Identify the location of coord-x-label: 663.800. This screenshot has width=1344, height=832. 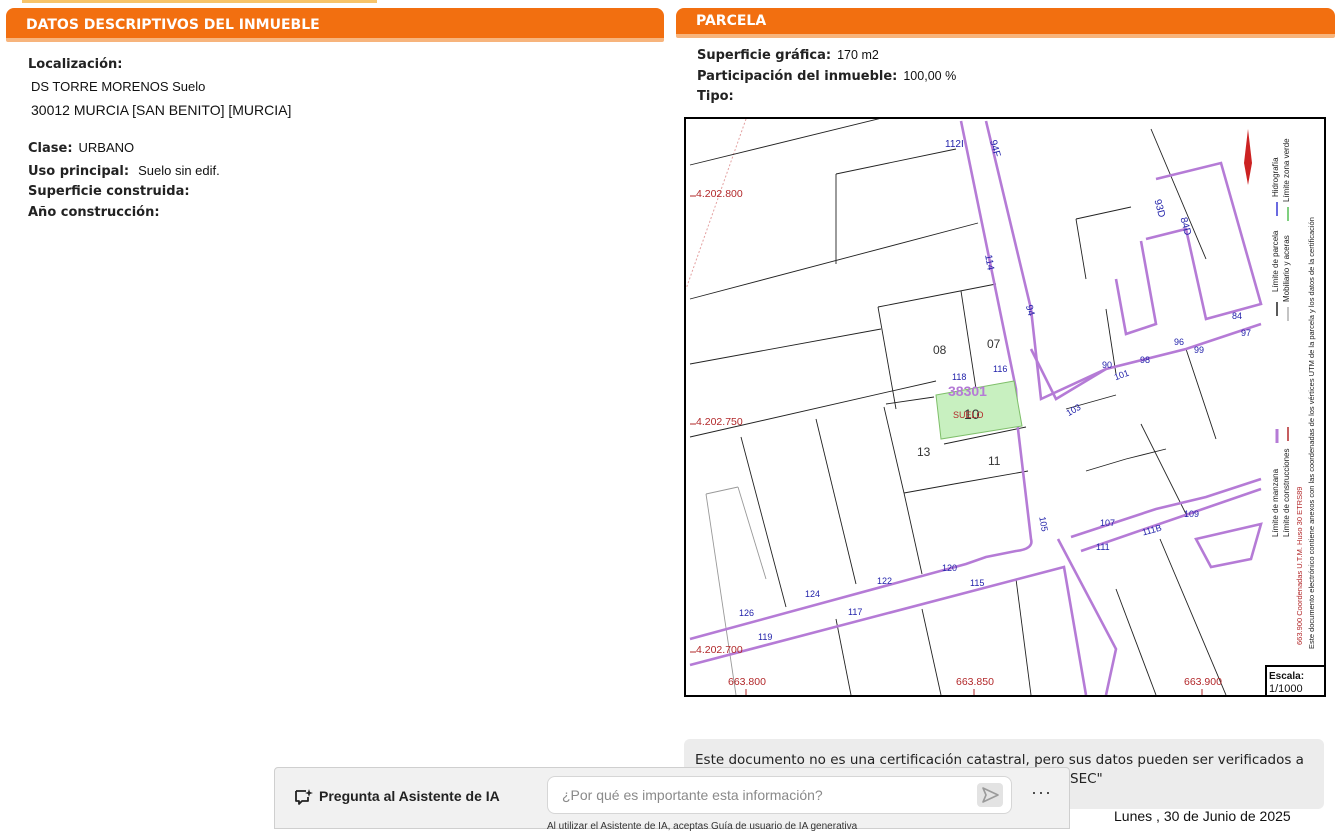
(747, 682).